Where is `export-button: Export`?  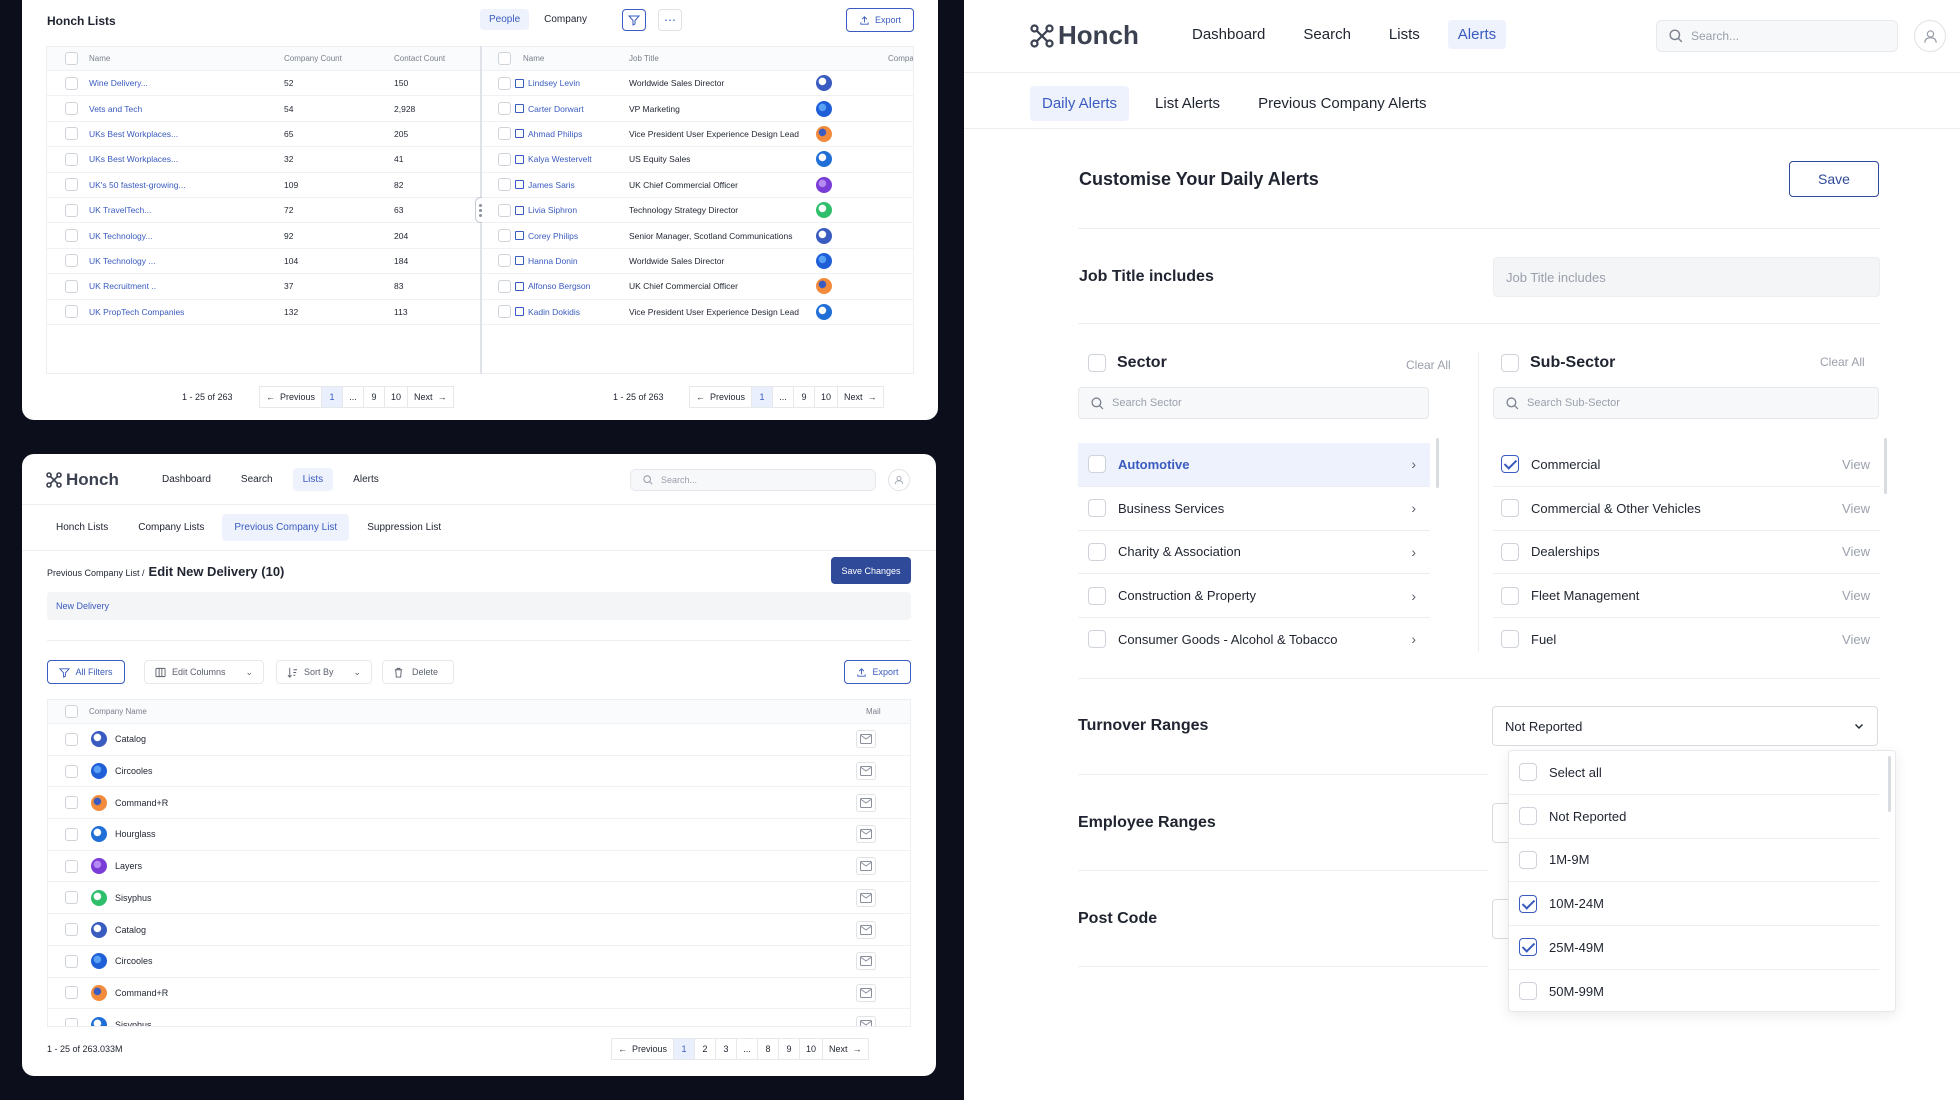
export-button: Export is located at coordinates (877, 672).